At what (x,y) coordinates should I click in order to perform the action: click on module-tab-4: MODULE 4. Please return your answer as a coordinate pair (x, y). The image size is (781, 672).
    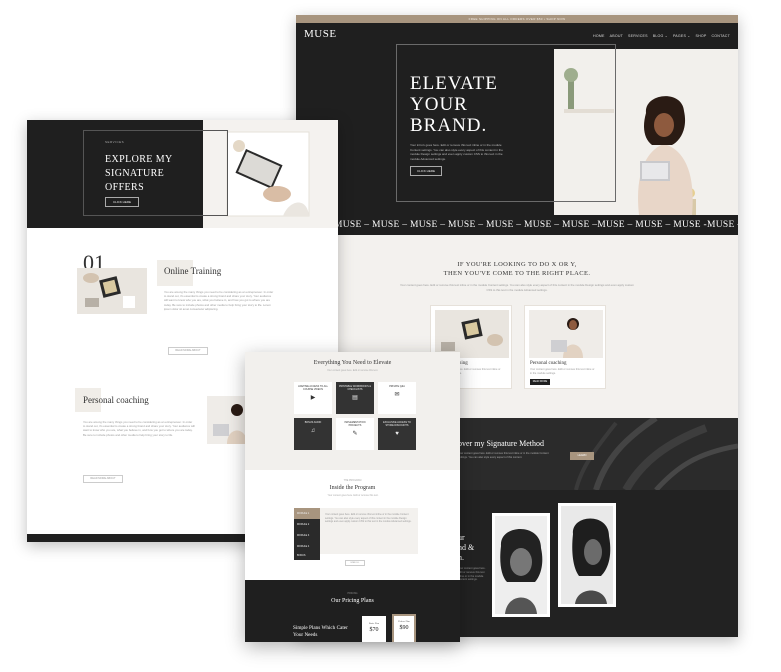
    Looking at the image, I should click on (307, 546).